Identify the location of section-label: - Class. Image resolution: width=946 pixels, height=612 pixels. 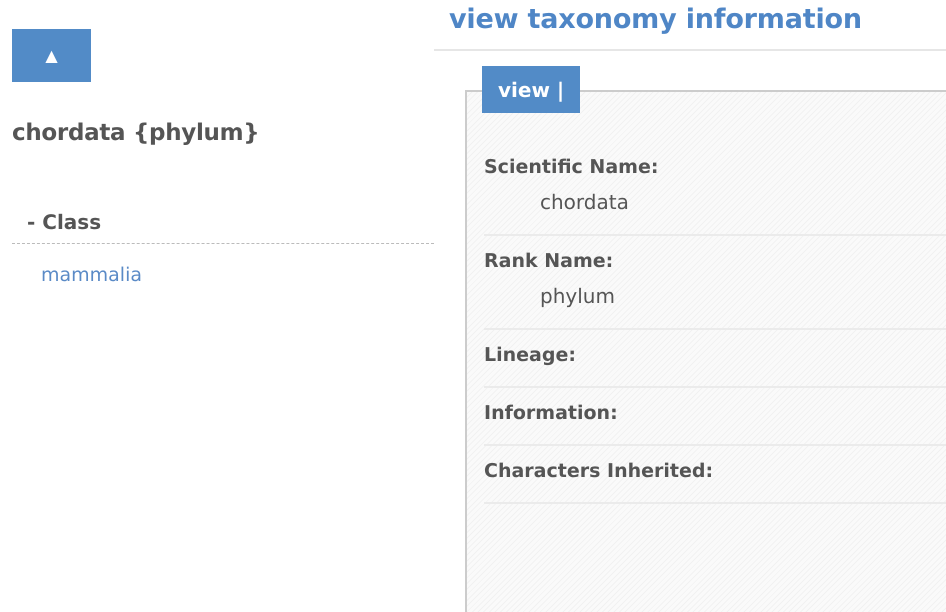
(223, 227).